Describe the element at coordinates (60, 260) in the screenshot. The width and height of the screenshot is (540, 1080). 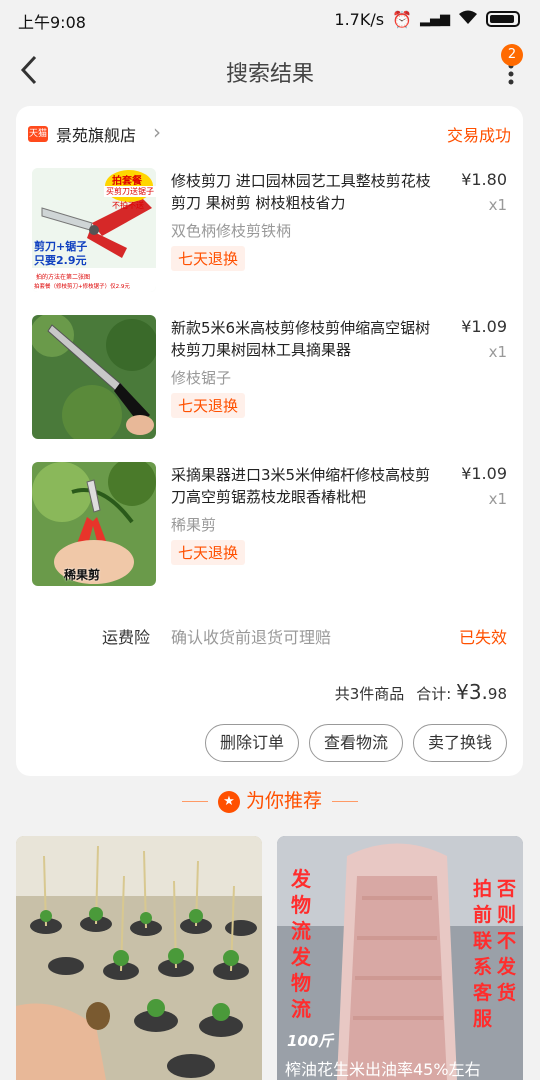
I see `thumb-promo-text: 只要2.9元` at that location.